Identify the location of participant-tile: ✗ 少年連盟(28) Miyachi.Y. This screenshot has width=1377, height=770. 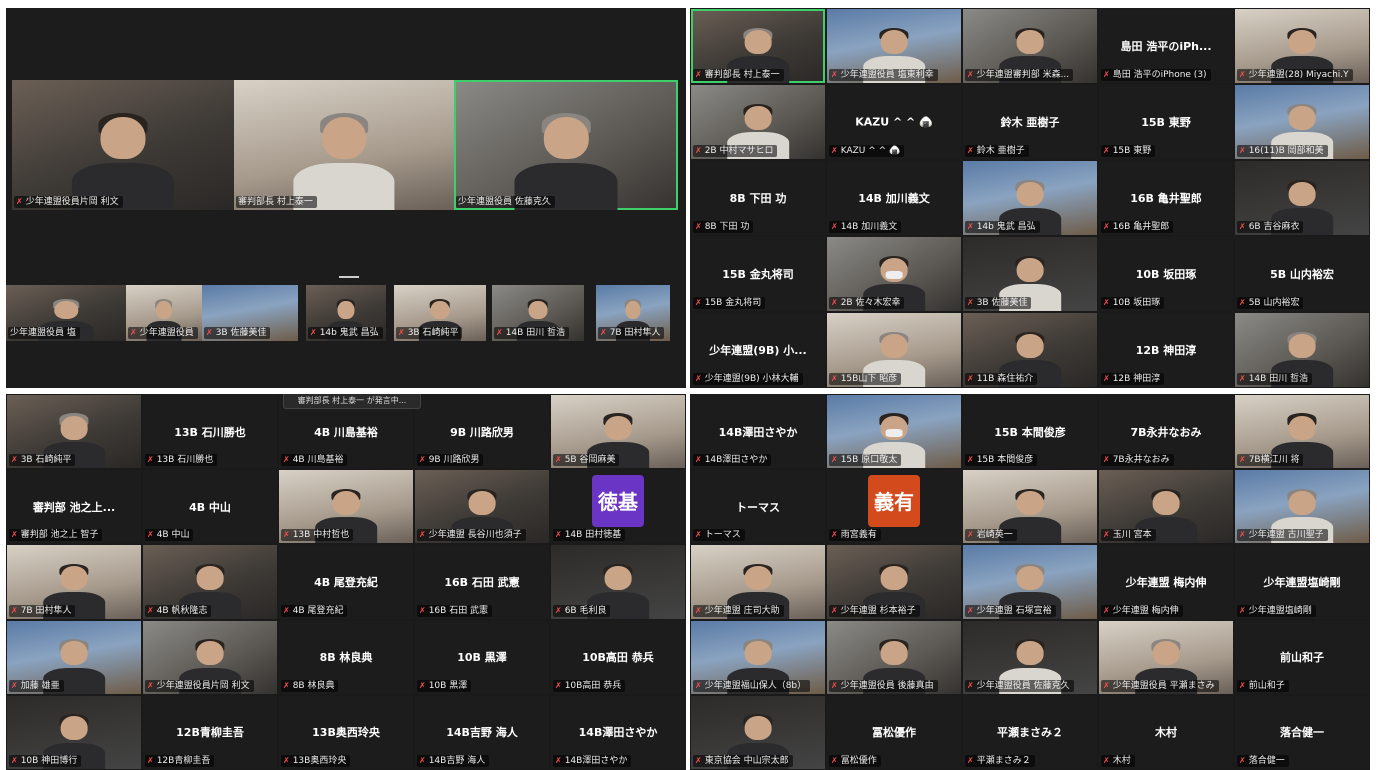
(1302, 46).